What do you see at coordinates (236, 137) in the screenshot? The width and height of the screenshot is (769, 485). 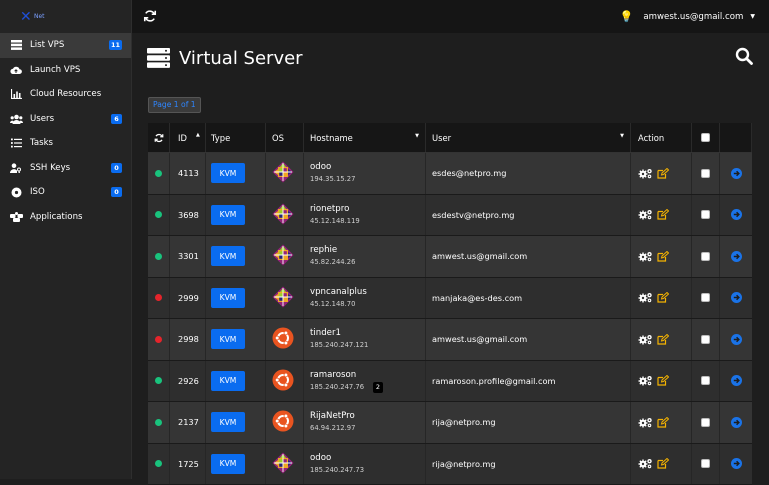 I see `header-type: Type` at bounding box center [236, 137].